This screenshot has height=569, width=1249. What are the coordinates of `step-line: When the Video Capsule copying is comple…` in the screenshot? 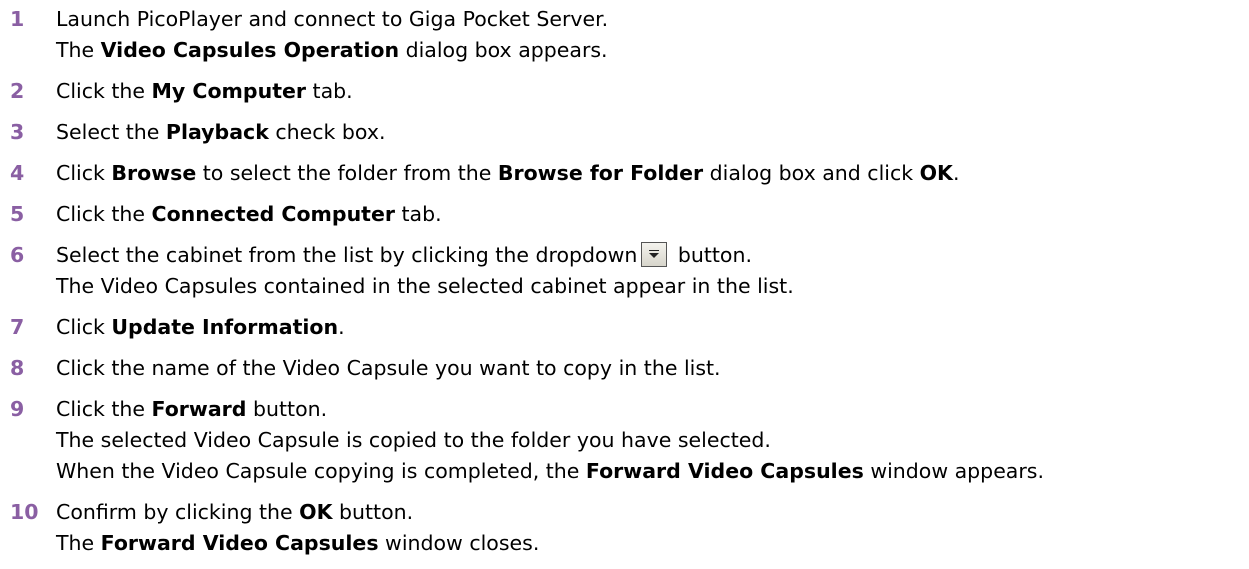 It's located at (650, 471).